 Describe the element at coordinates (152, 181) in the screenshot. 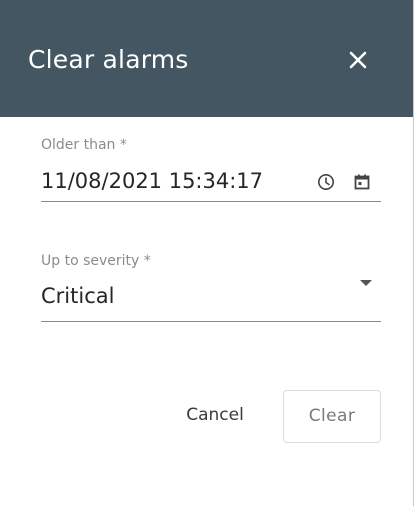

I see `older-than-input: 11/08/2021 15:34:17` at that location.